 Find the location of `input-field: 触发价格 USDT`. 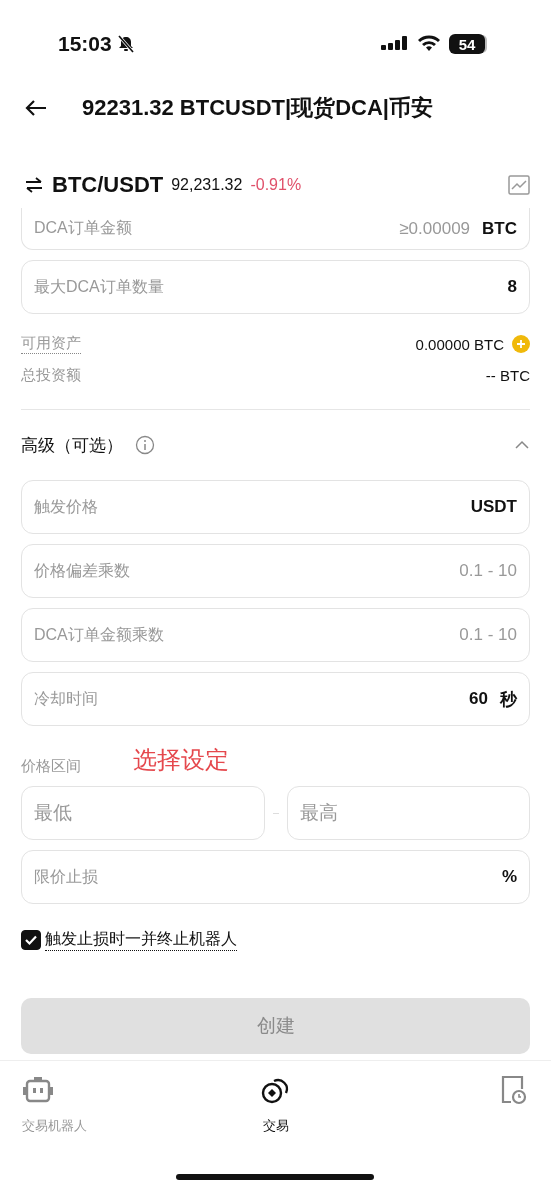

input-field: 触发价格 USDT is located at coordinates (275, 507).